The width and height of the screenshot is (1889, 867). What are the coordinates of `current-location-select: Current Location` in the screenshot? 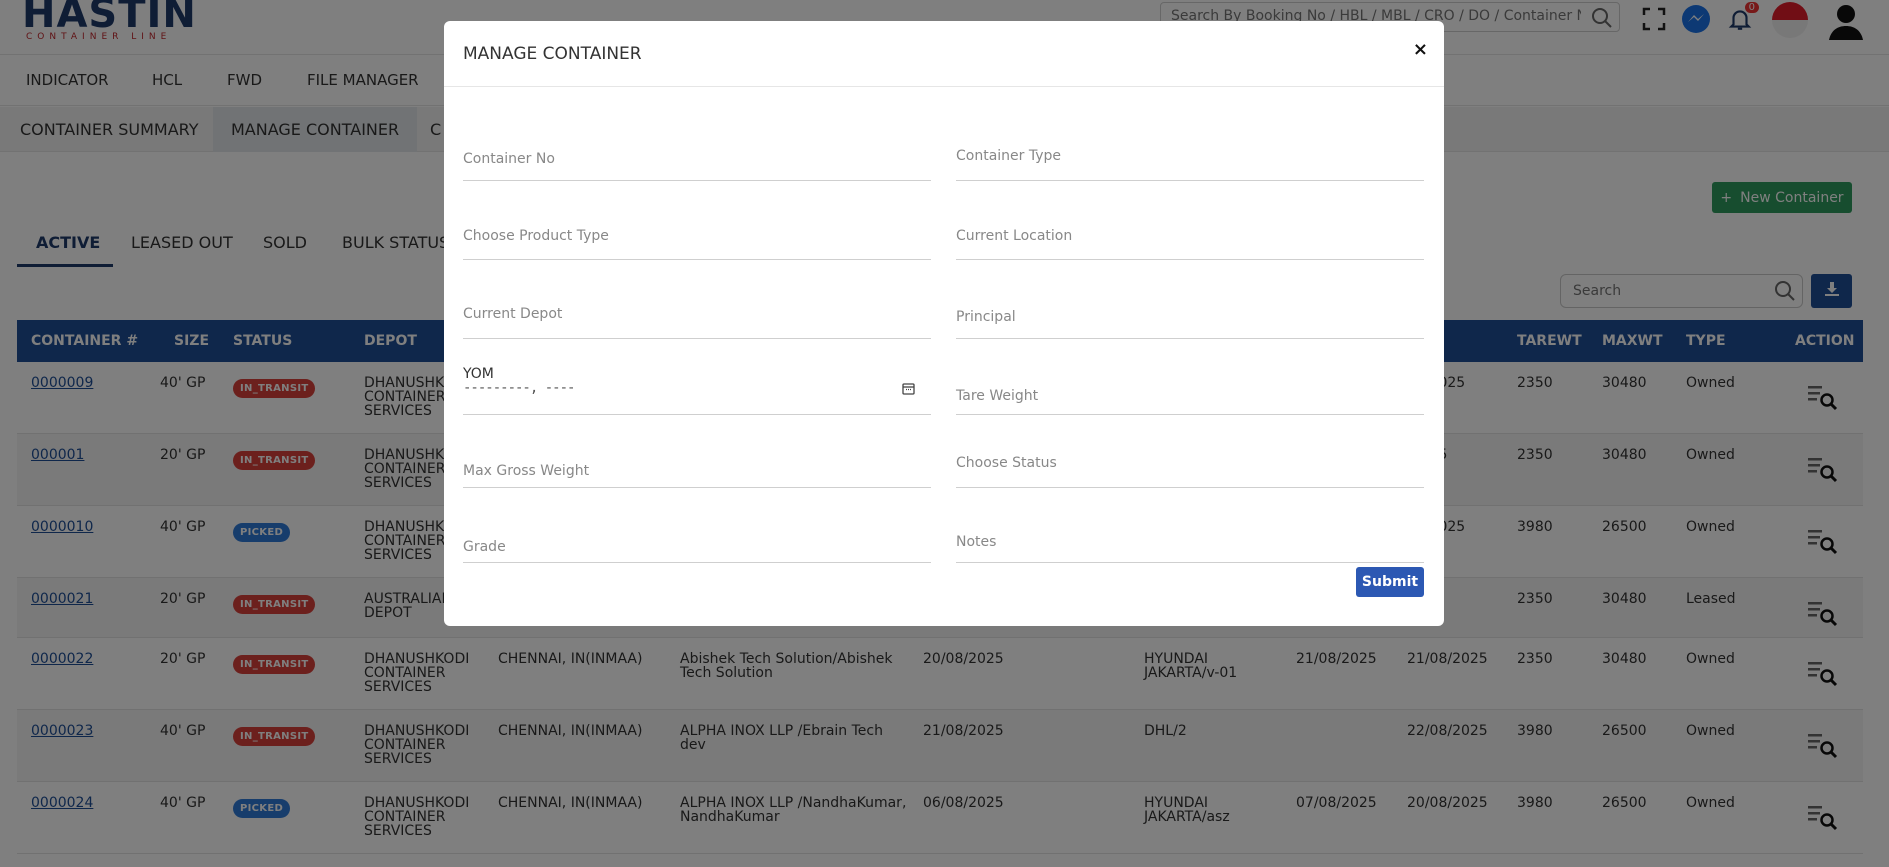 It's located at (1190, 230).